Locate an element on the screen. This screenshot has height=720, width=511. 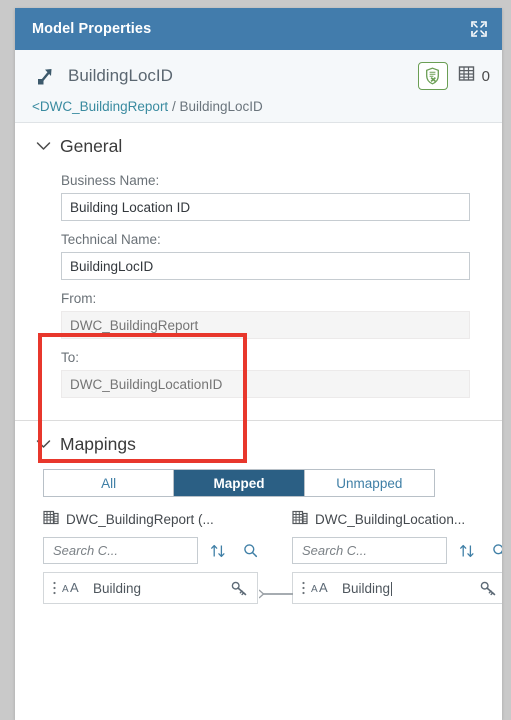
source-items-list: A A Building is located at coordinates (150, 588).